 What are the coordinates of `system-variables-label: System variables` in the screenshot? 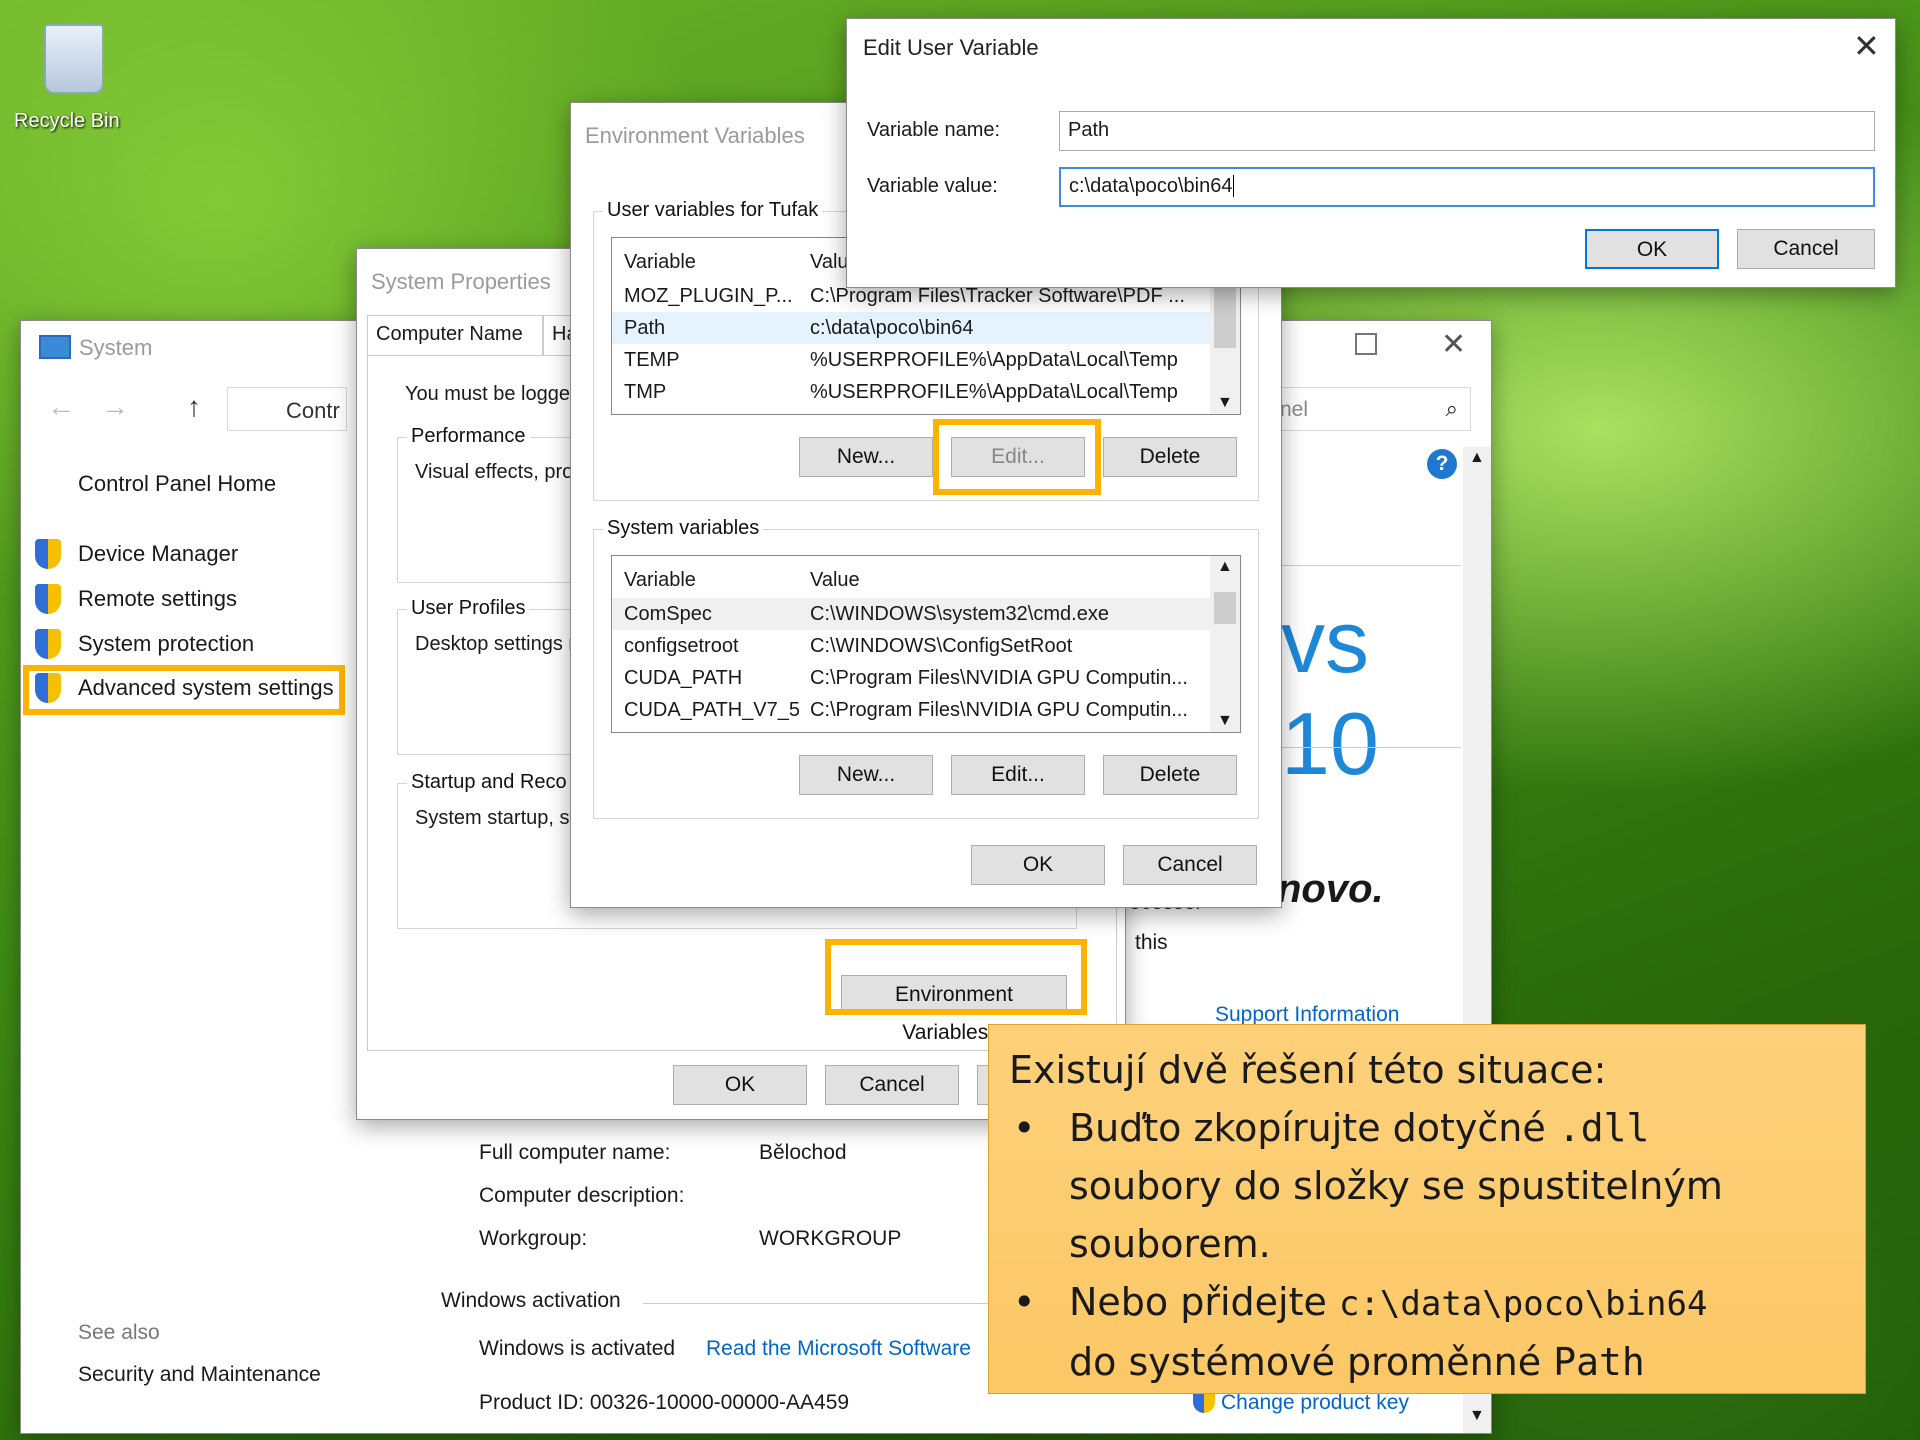 It's located at (683, 528).